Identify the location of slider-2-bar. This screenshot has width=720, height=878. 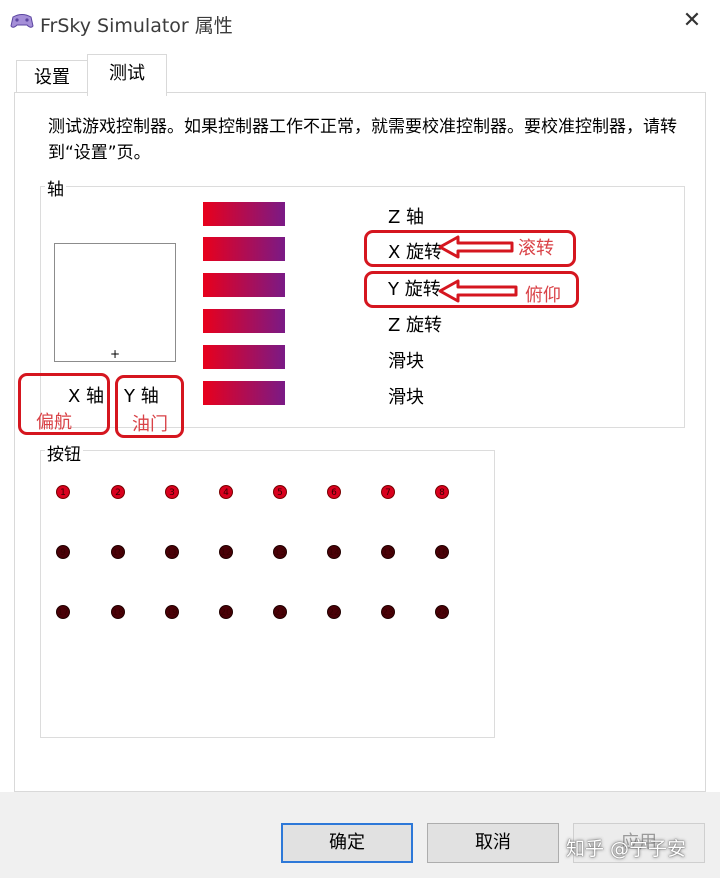
(244, 393).